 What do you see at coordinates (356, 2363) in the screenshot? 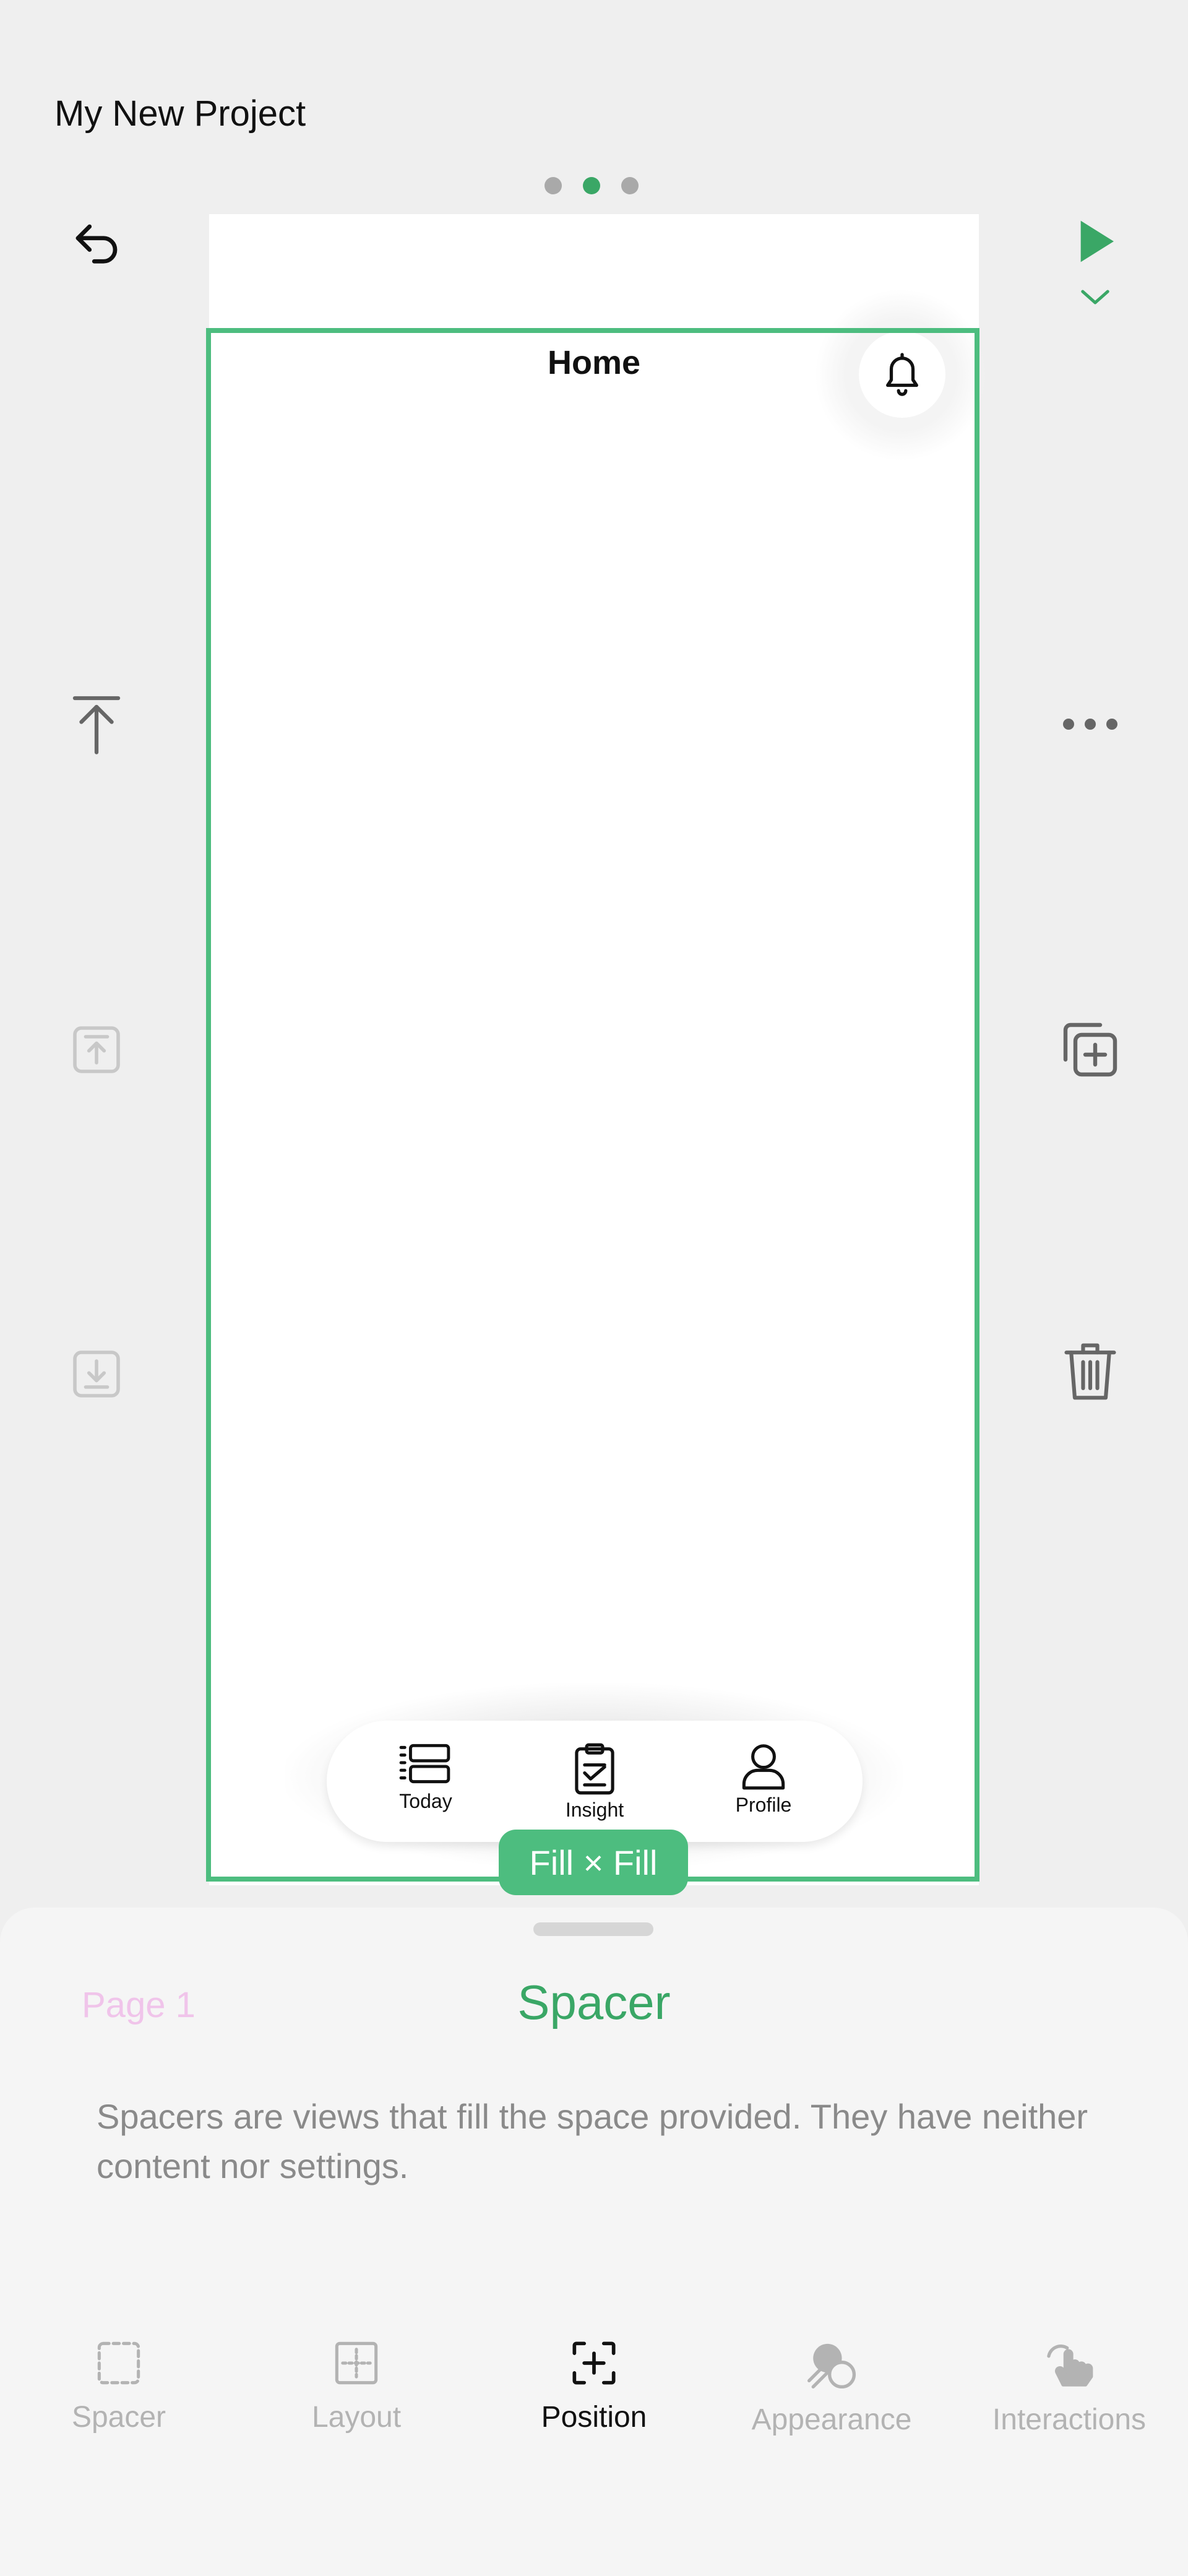
I see `layout-icon` at bounding box center [356, 2363].